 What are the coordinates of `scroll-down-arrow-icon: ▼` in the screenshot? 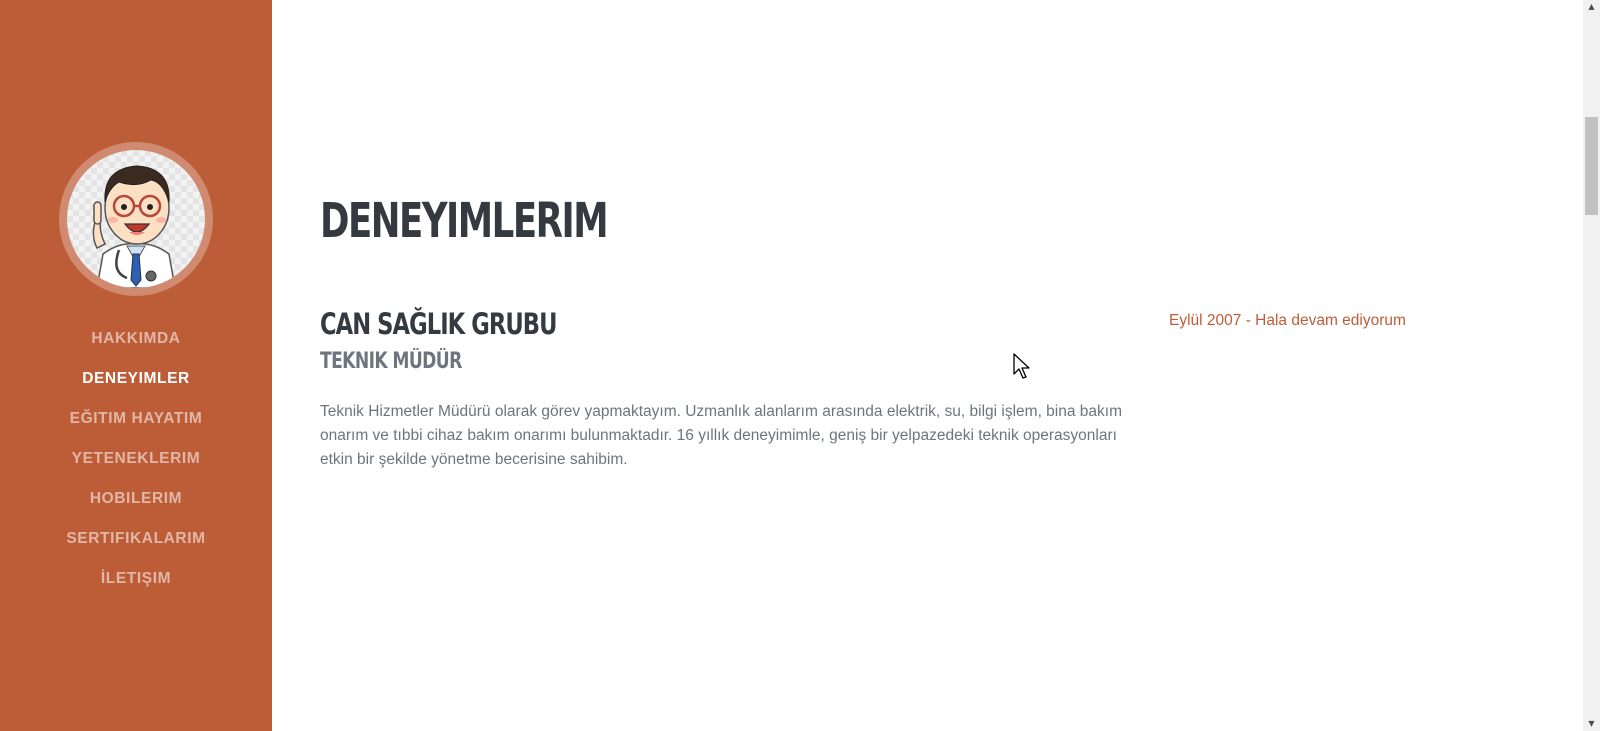 It's located at (1591, 724).